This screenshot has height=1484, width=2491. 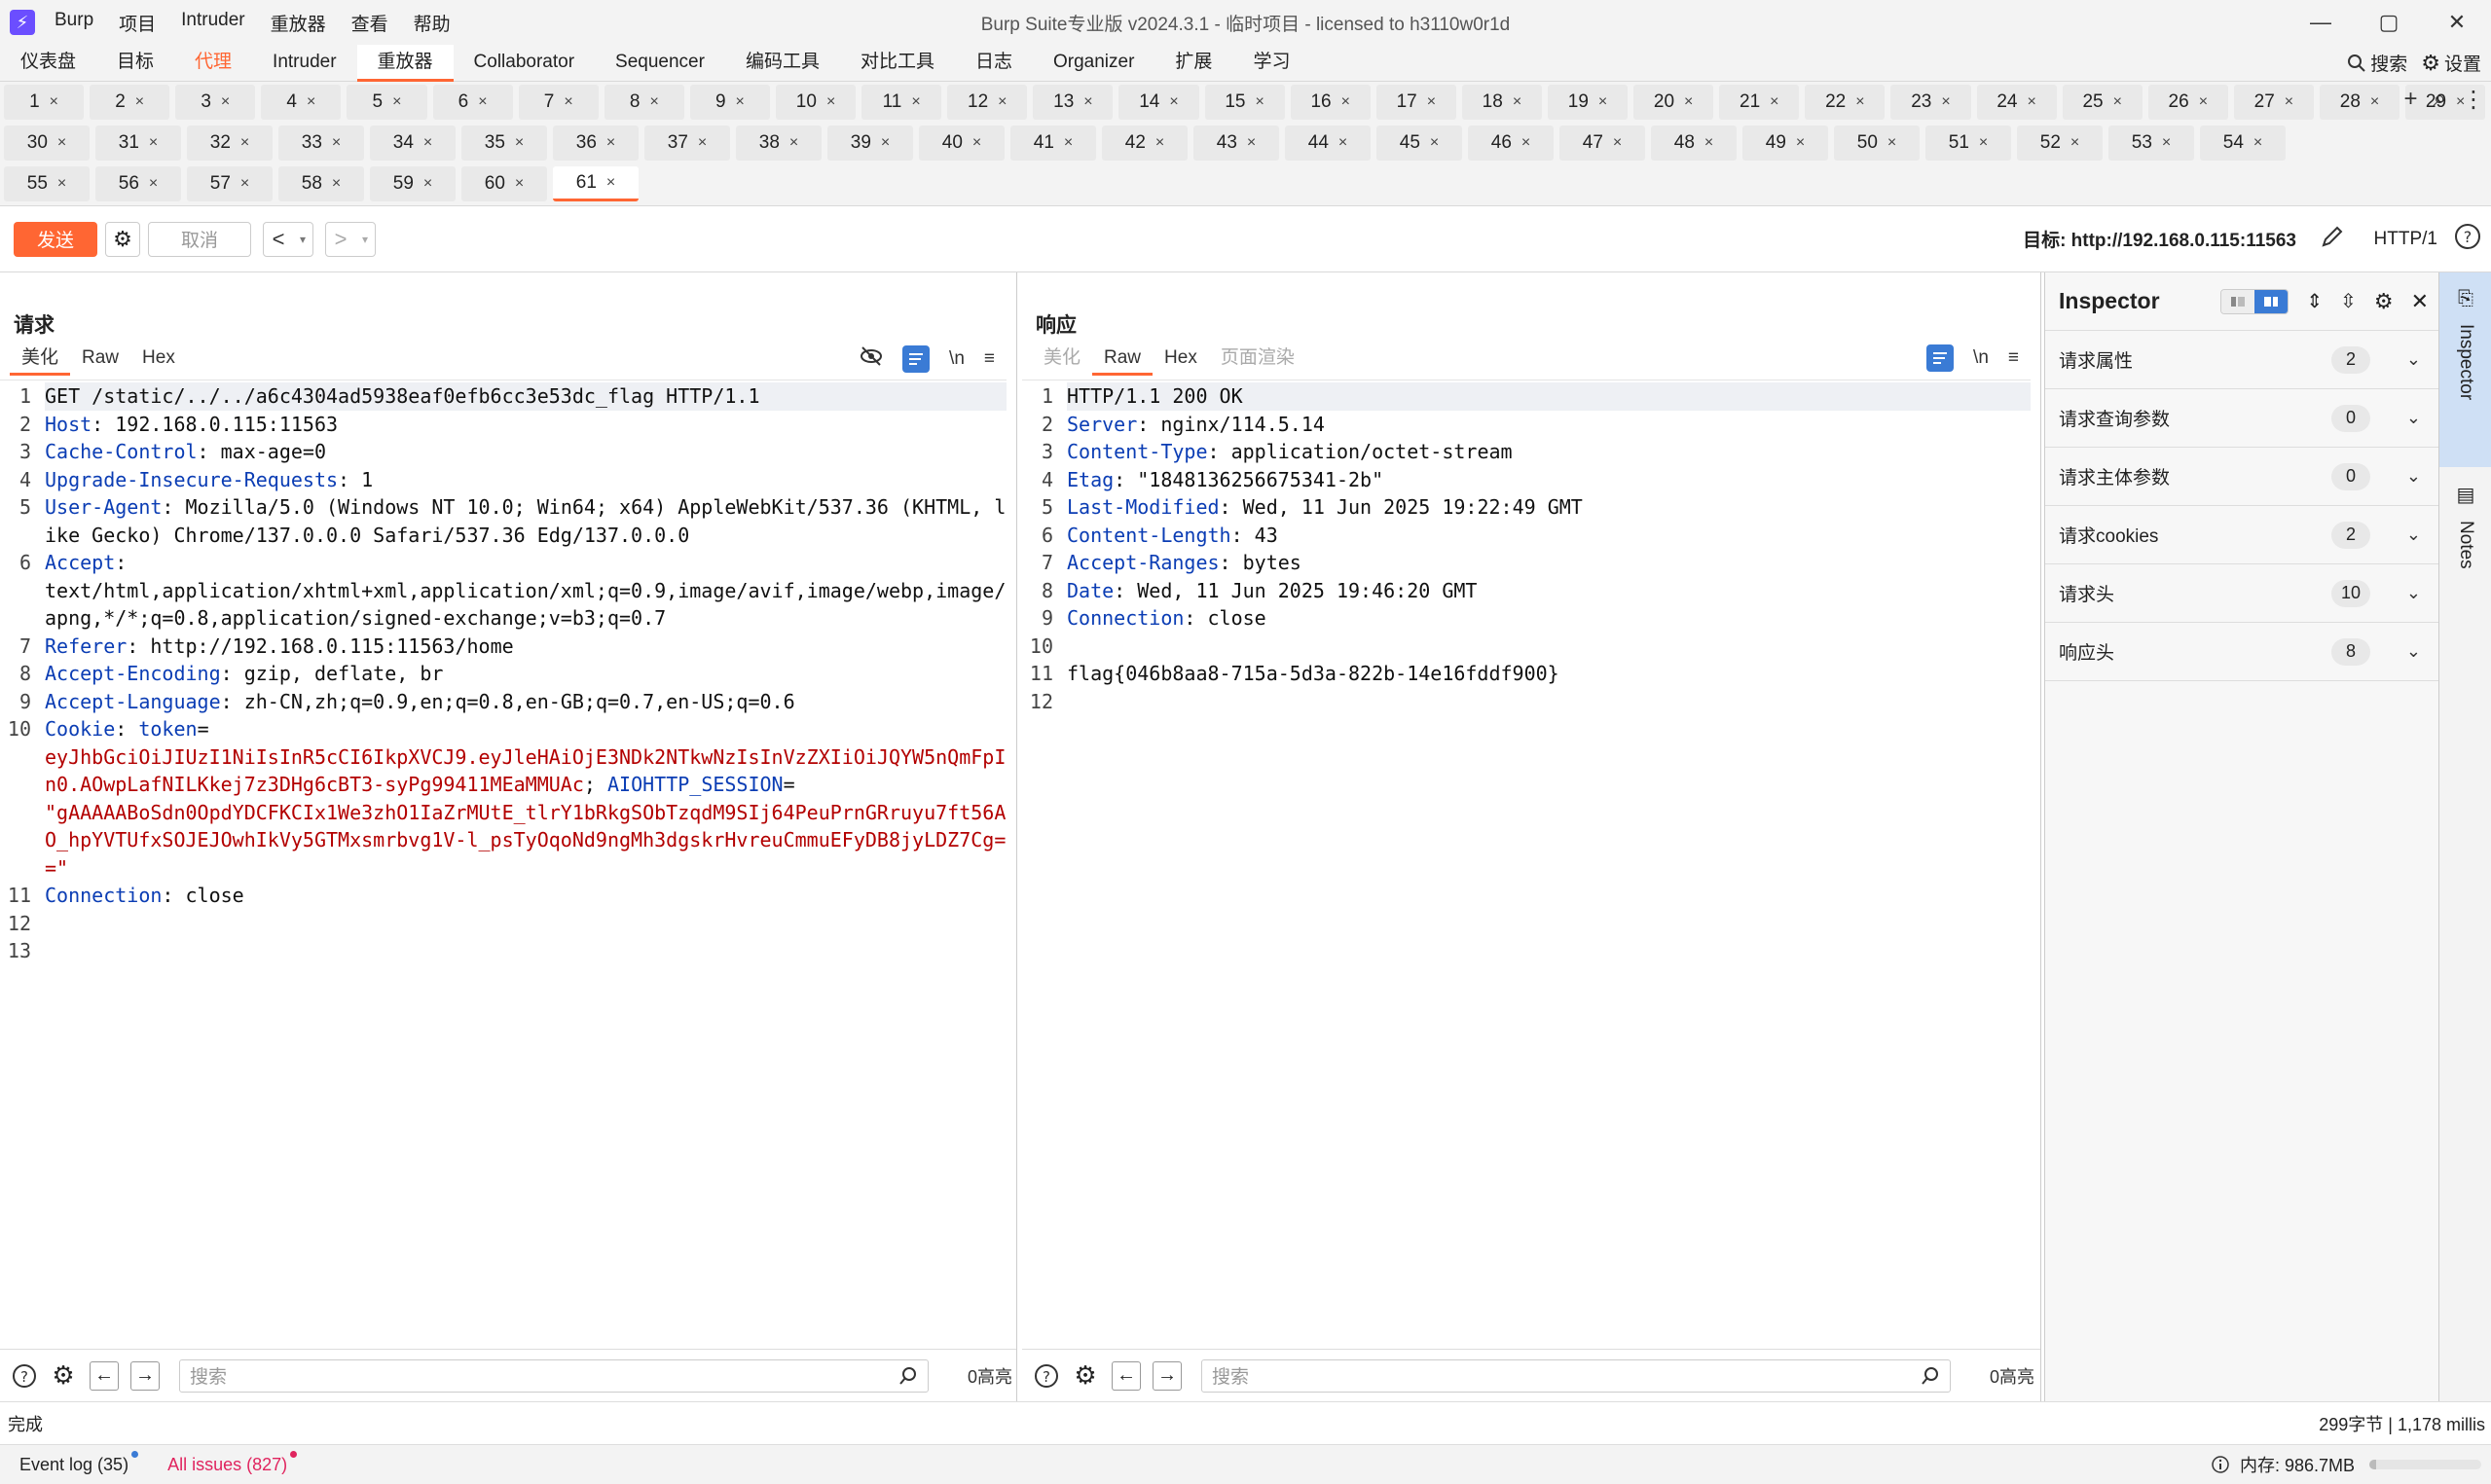 I want to click on repeater-tab-8: 8 ×, so click(x=644, y=103).